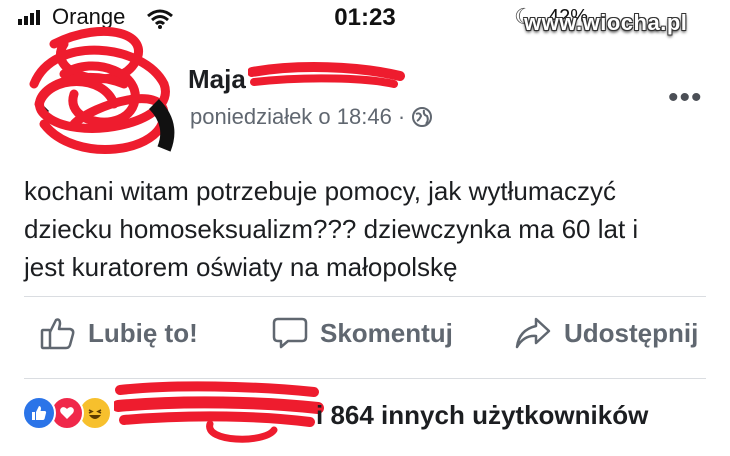  I want to click on avatar-redaction-scribble, so click(102, 90).